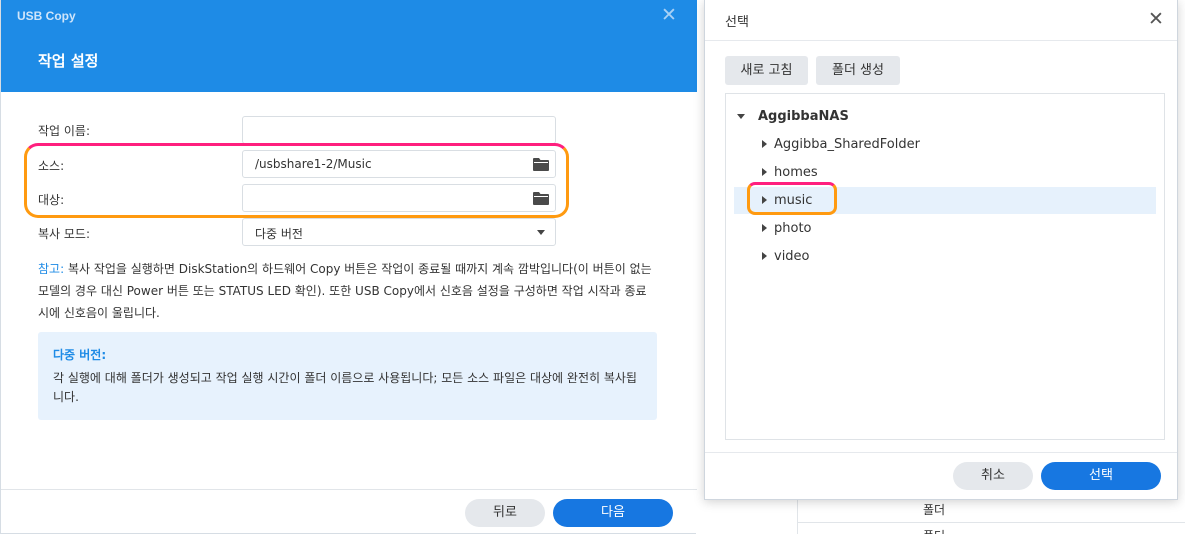 The width and height of the screenshot is (1185, 534). I want to click on copy-mode-value: 다중 버전, so click(279, 234).